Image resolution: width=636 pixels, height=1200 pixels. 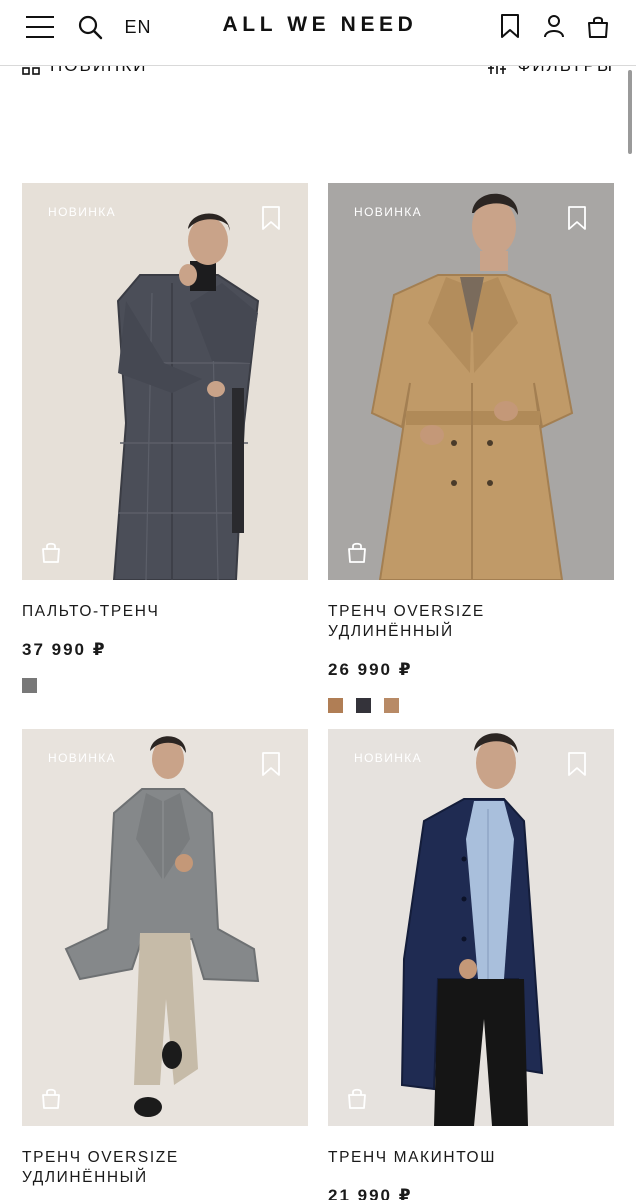 I want to click on scrollbar, so click(x=630, y=112).